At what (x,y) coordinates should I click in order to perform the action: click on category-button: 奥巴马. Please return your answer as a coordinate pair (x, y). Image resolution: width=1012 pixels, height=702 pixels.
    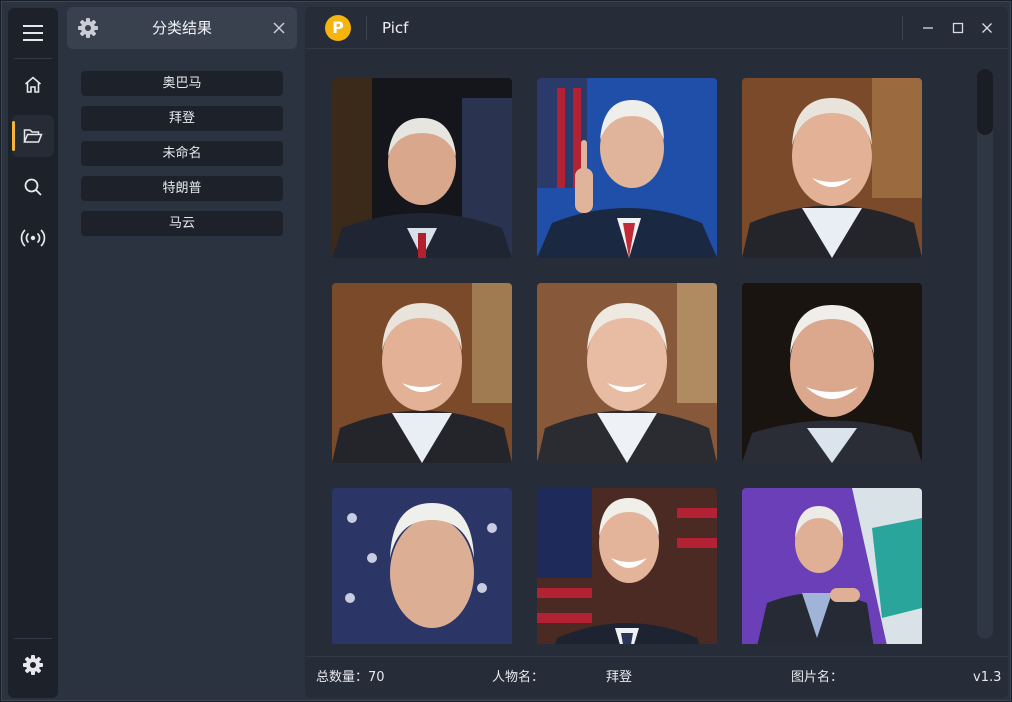
    Looking at the image, I should click on (182, 83).